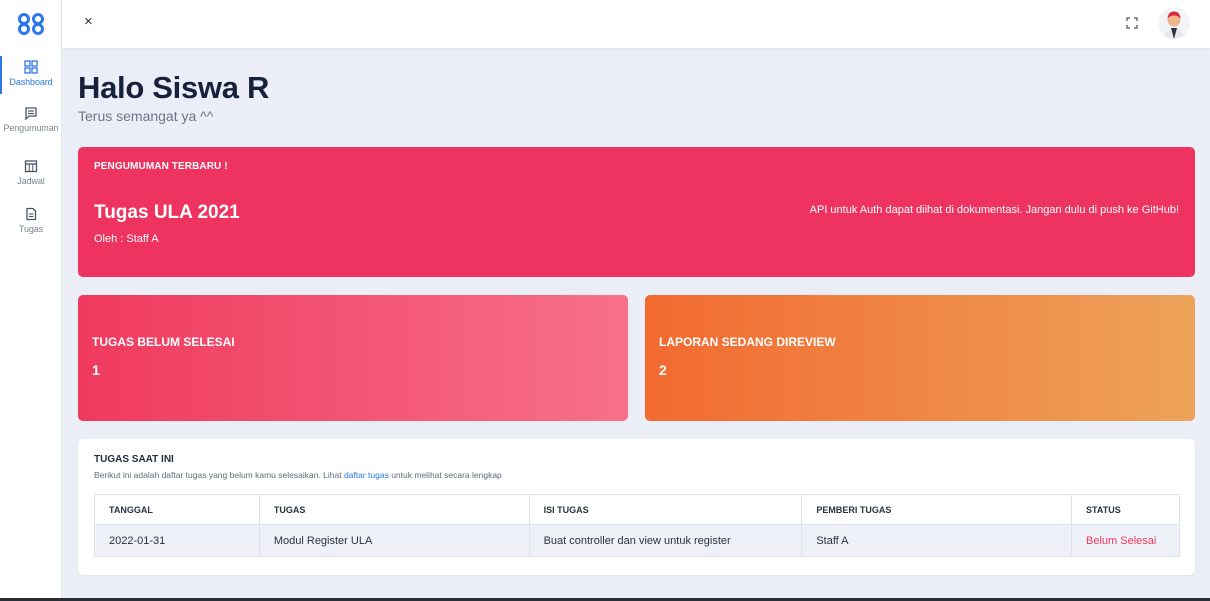  I want to click on sidebar: Dashboard Pengumuman Jadwal Tugas, so click(31, 300).